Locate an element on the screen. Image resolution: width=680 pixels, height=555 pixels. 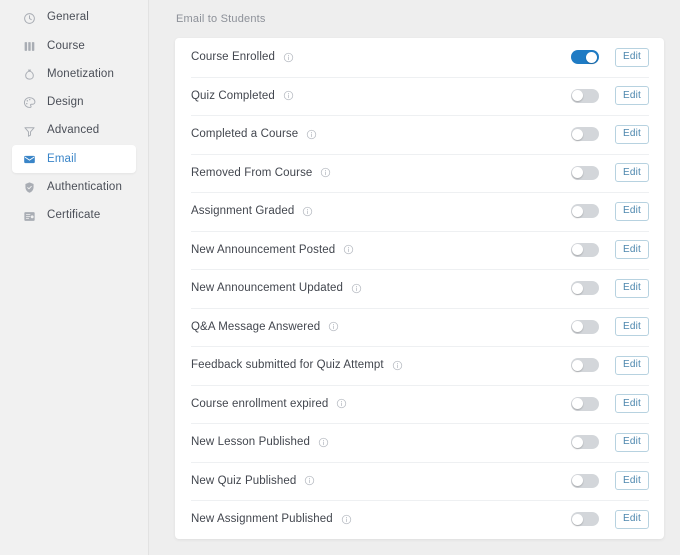
notification-label: New Announcement Posted is located at coordinates (263, 249).